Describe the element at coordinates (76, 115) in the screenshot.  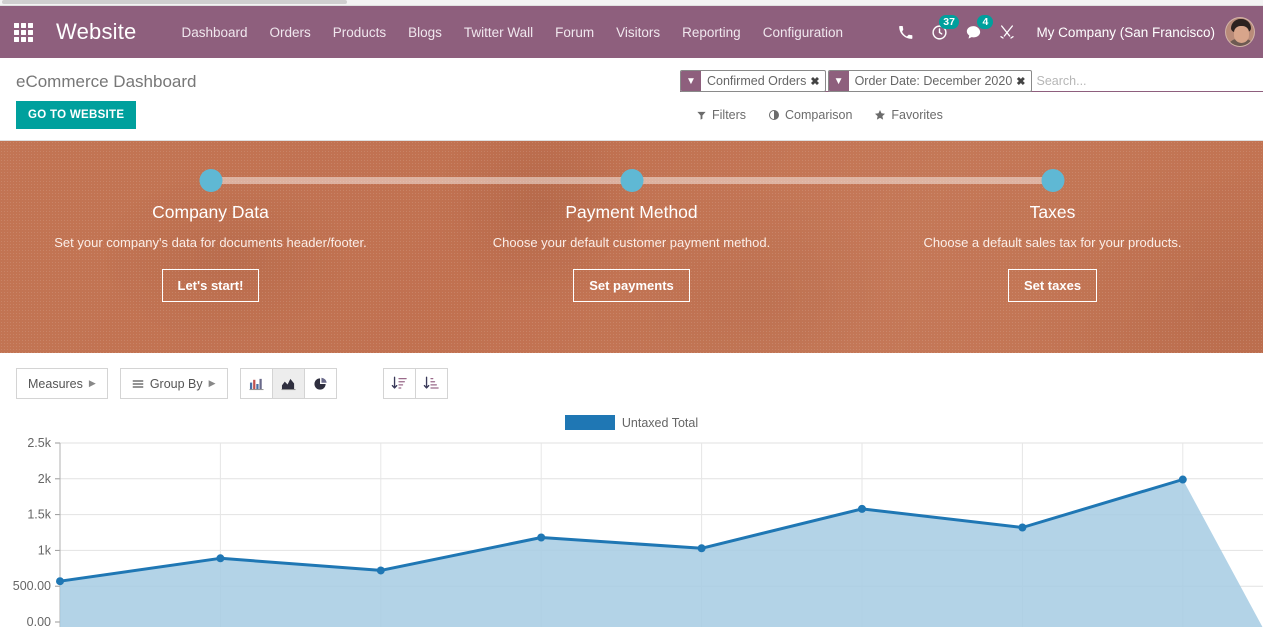
I see `go-to-website-button: GO TO WEBSITE` at that location.